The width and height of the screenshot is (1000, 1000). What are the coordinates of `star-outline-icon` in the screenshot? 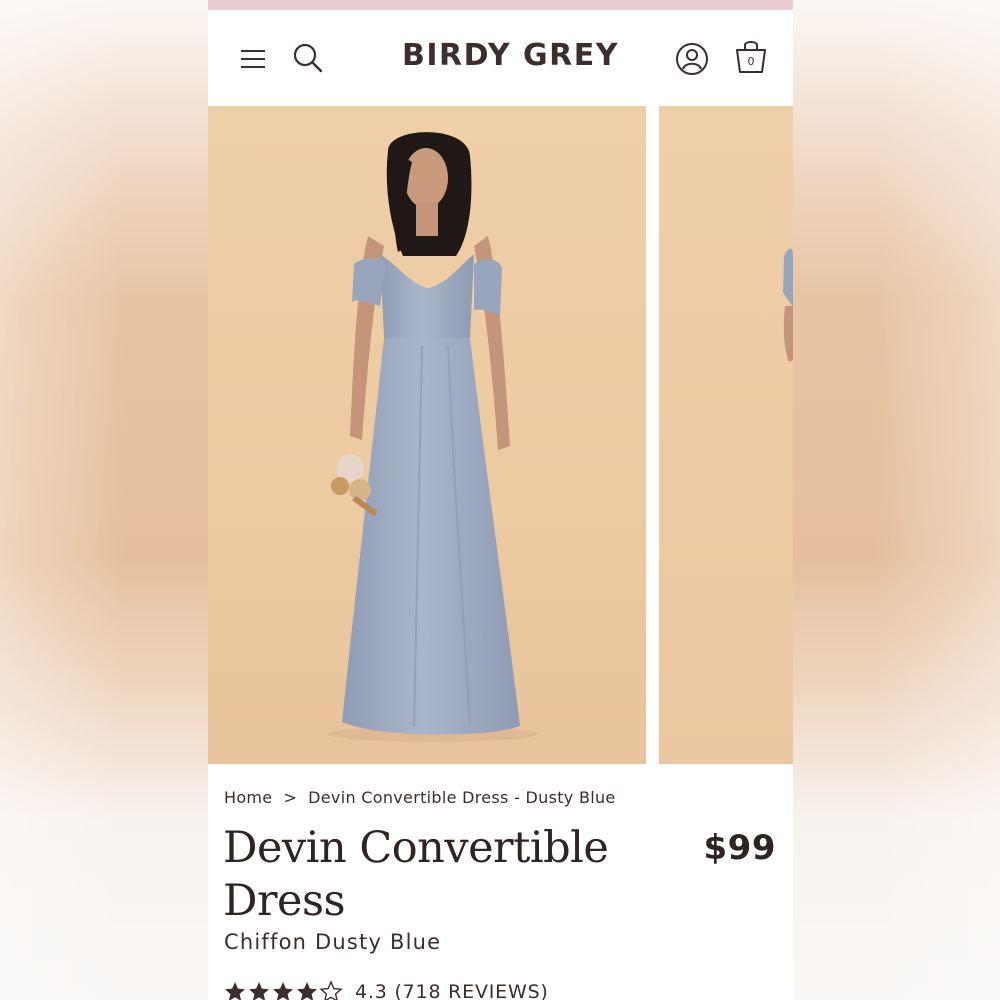 It's located at (331, 990).